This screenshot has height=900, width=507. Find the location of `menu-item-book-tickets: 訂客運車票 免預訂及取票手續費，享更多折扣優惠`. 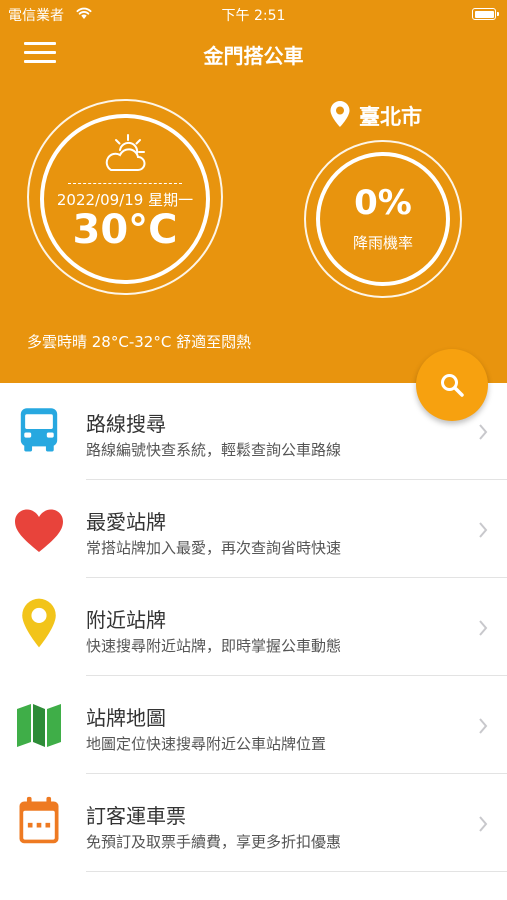

menu-item-book-tickets: 訂客運車票 免預訂及取票手續費，享更多折扣優惠 is located at coordinates (253, 823).